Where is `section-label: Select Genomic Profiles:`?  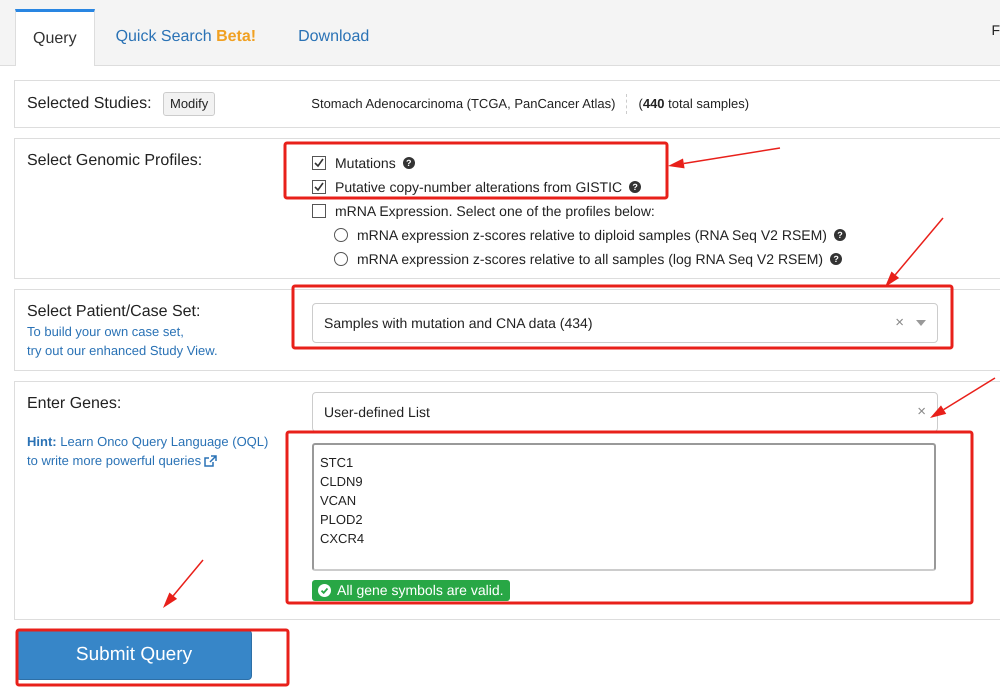 section-label: Select Genomic Profiles: is located at coordinates (115, 161).